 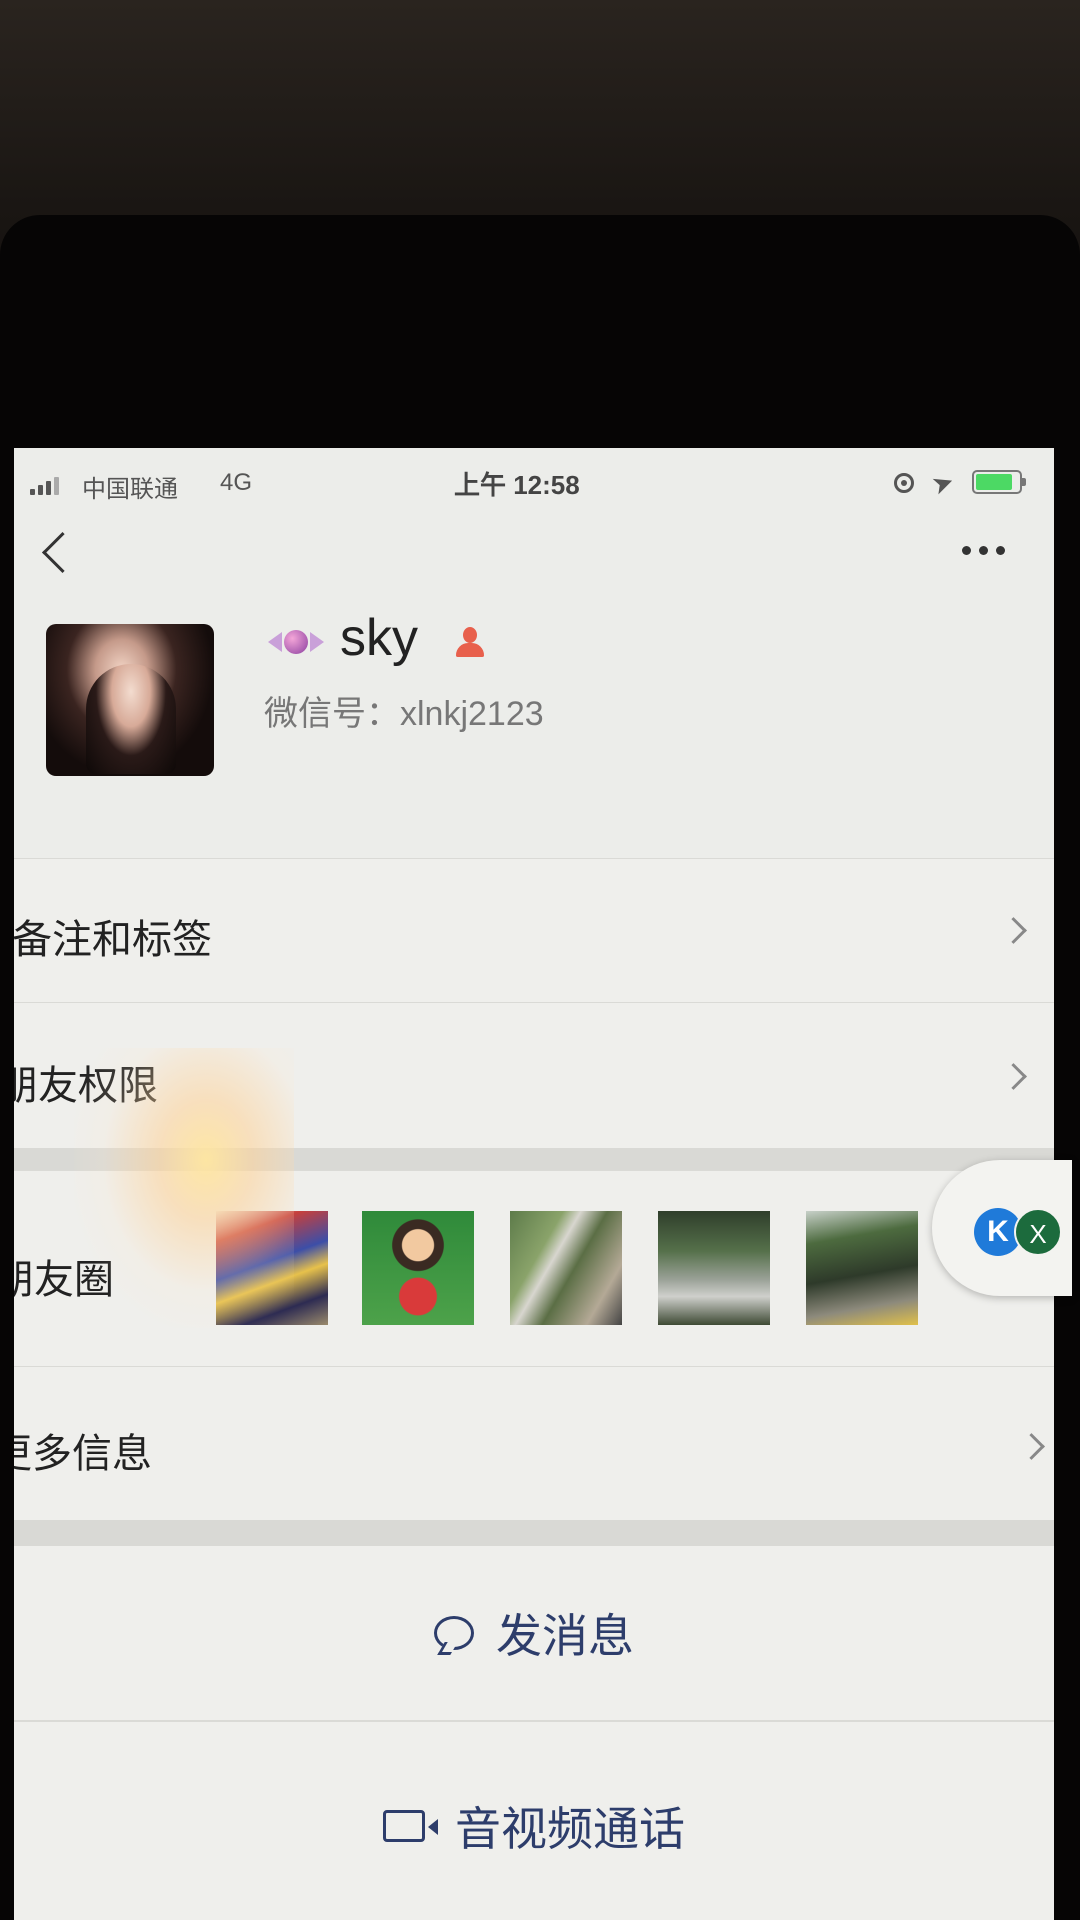 I want to click on send-message-label: 发消息, so click(x=565, y=1636).